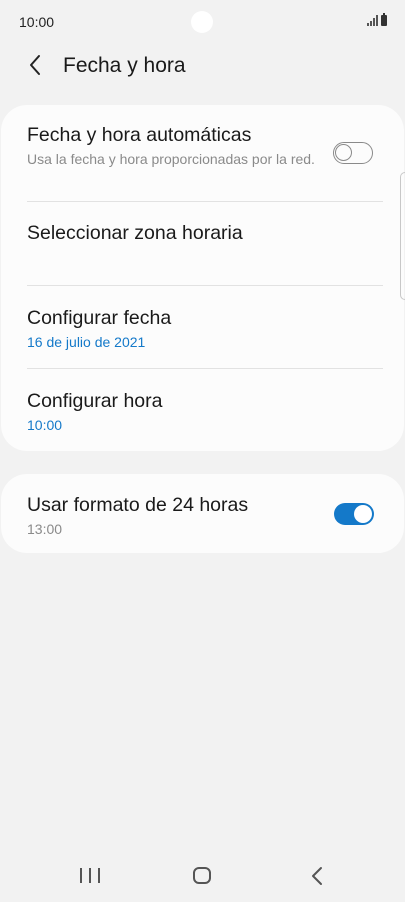 Image resolution: width=405 pixels, height=902 pixels. What do you see at coordinates (353, 153) in the screenshot?
I see `auto-datetime-toggle` at bounding box center [353, 153].